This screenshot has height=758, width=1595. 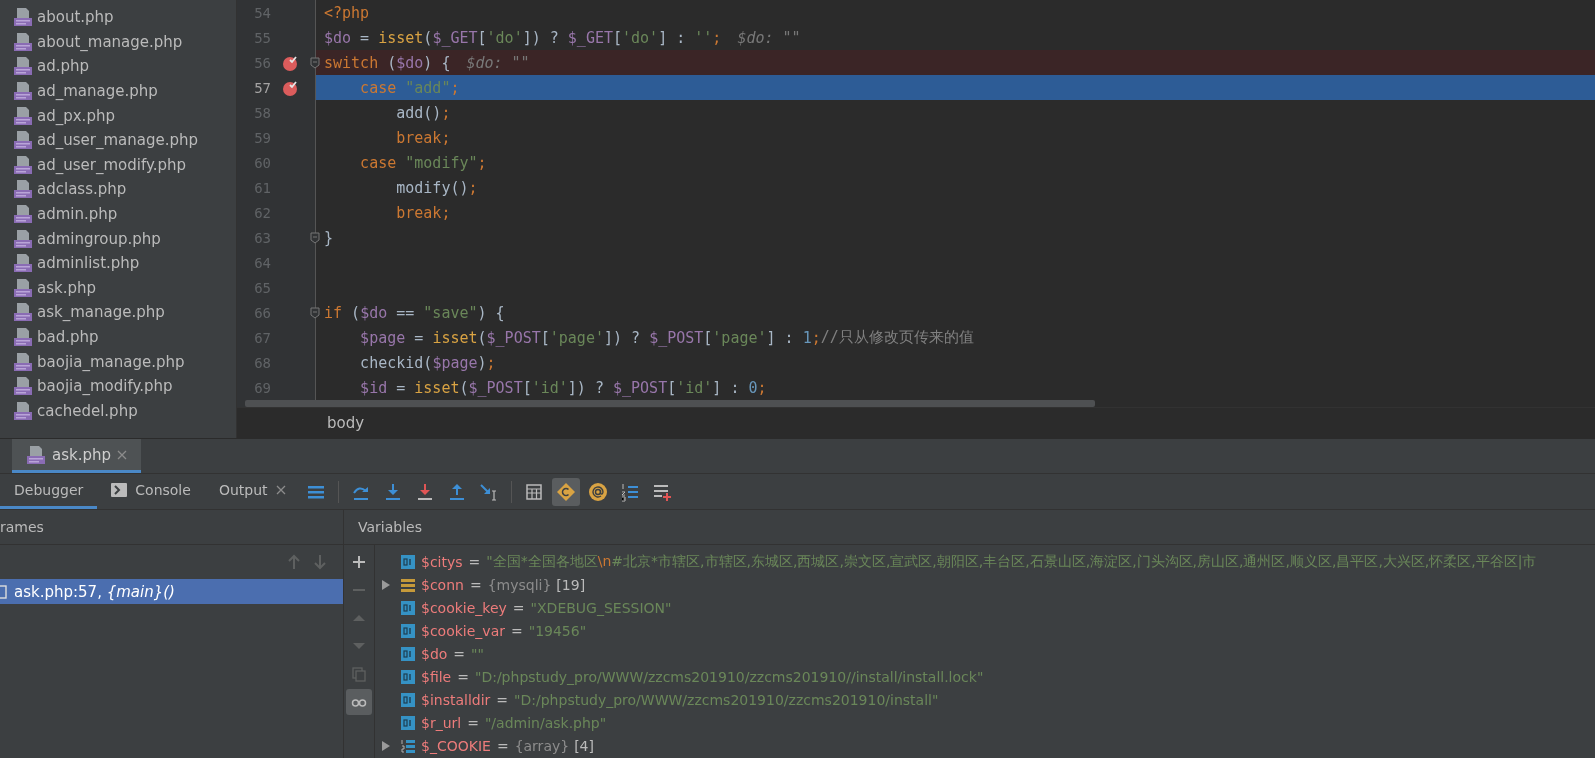 I want to click on breadcrumb: body, so click(x=346, y=423).